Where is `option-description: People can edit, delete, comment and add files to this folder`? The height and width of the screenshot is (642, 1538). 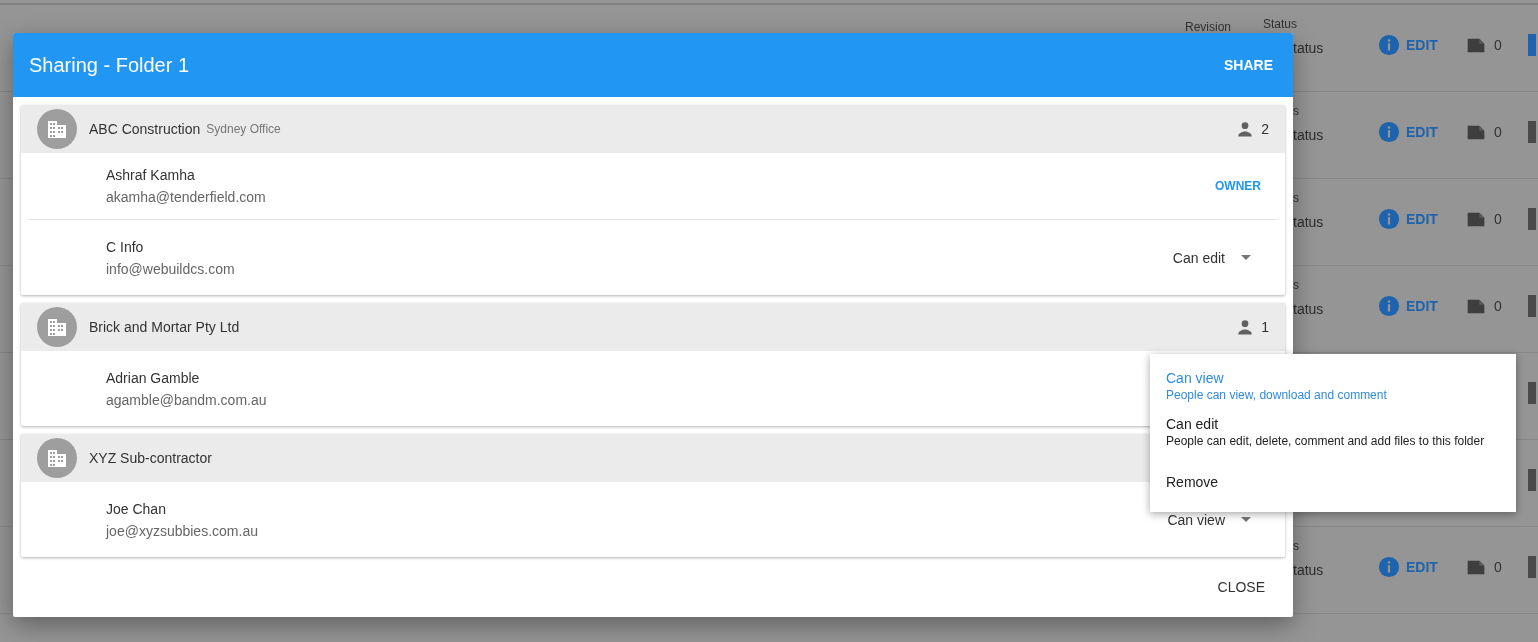
option-description: People can edit, delete, comment and add files to this folder is located at coordinates (1325, 441).